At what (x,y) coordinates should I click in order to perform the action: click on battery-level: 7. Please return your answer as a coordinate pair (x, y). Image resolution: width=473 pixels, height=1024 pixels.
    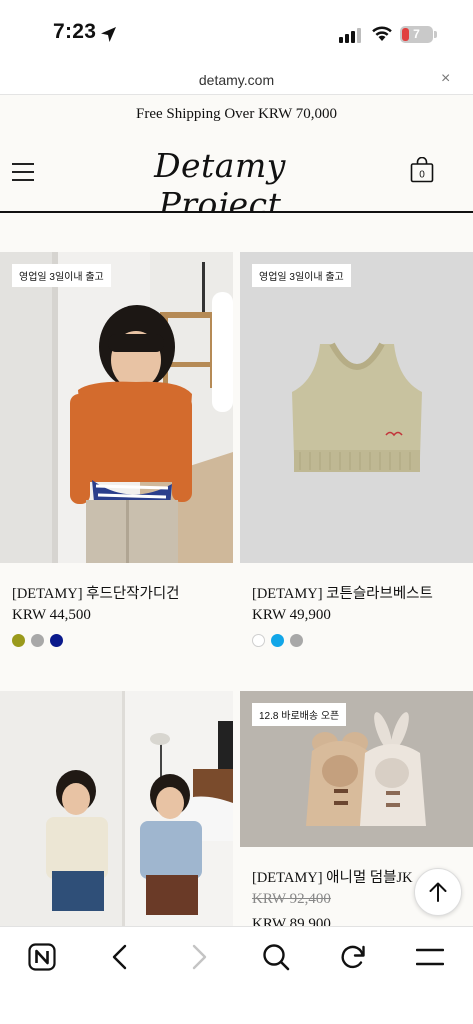
    Looking at the image, I should click on (416, 34).